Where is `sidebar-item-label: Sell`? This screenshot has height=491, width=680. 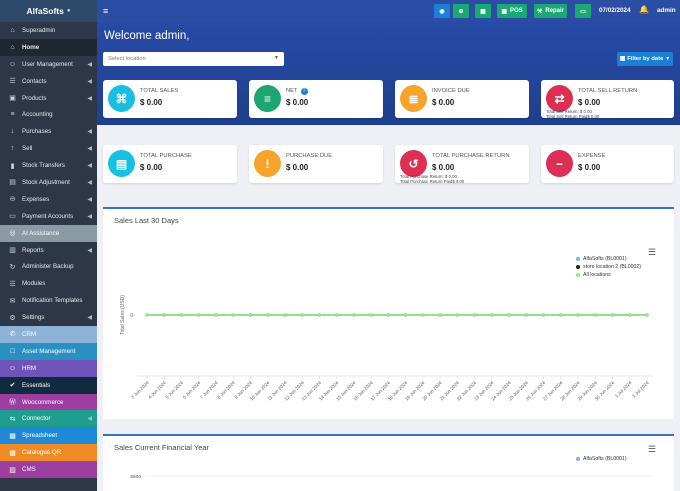 sidebar-item-label: Sell is located at coordinates (27, 149).